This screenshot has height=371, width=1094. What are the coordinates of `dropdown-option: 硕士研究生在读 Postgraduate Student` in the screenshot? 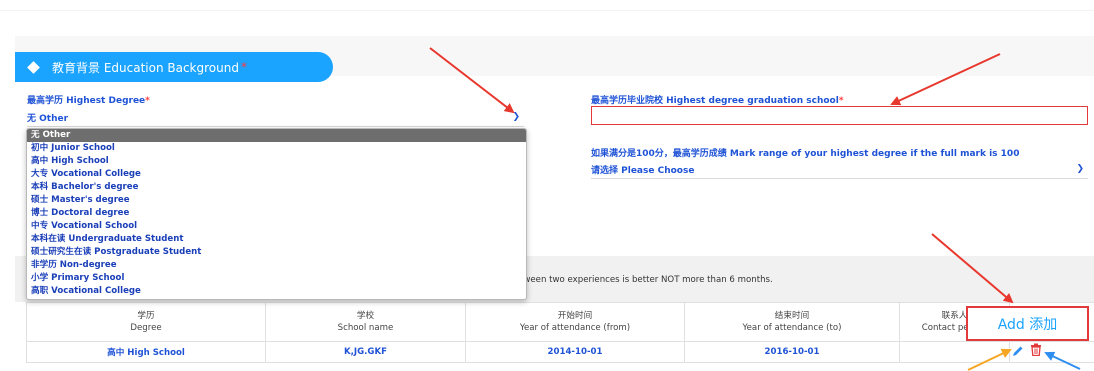 It's located at (276, 252).